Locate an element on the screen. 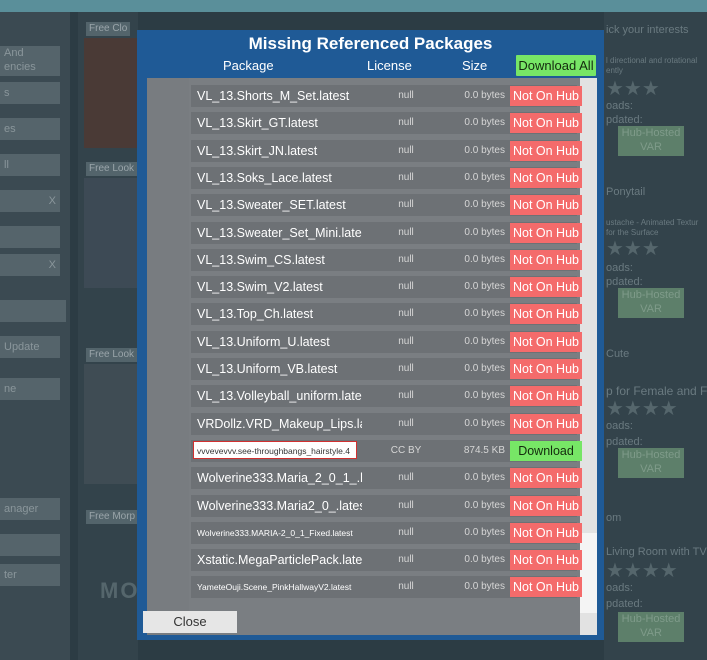 The width and height of the screenshot is (707, 660). left-panel-button: ll is located at coordinates (30, 165).